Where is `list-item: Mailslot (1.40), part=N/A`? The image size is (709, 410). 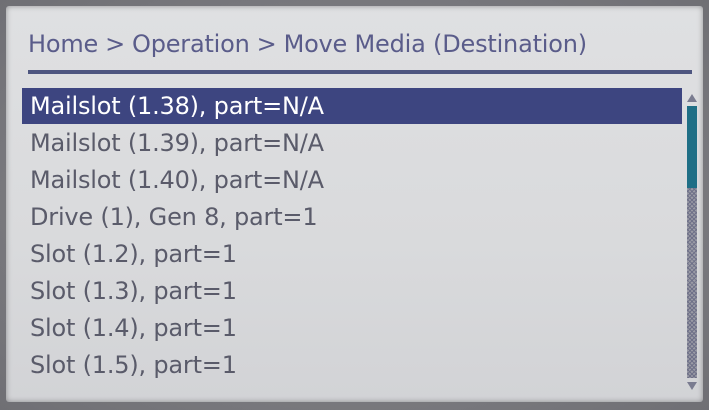
list-item: Mailslot (1.40), part=N/A is located at coordinates (352, 180).